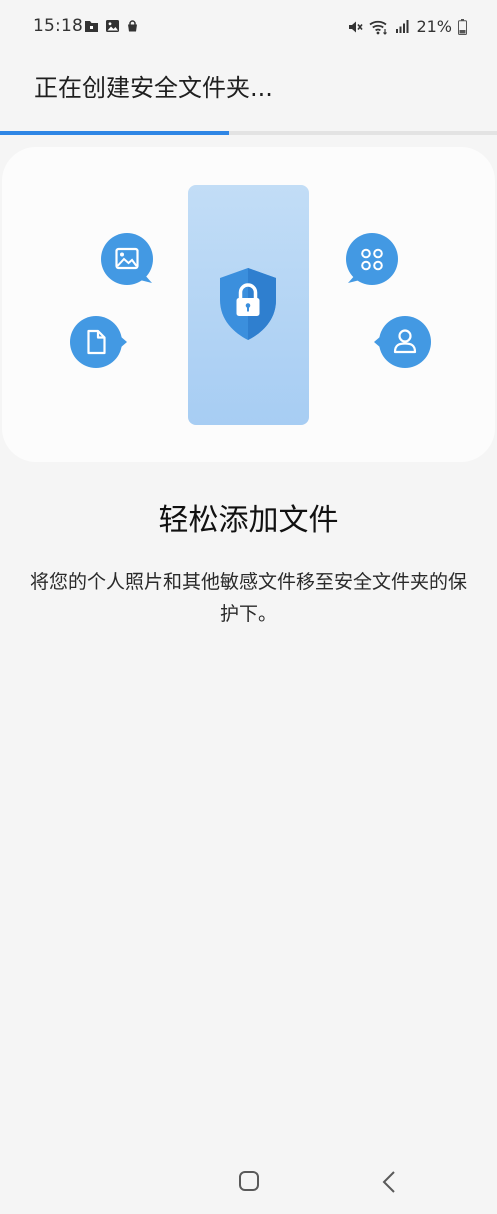 The image size is (497, 1214). Describe the element at coordinates (356, 26) in the screenshot. I see `mute-icon` at that location.